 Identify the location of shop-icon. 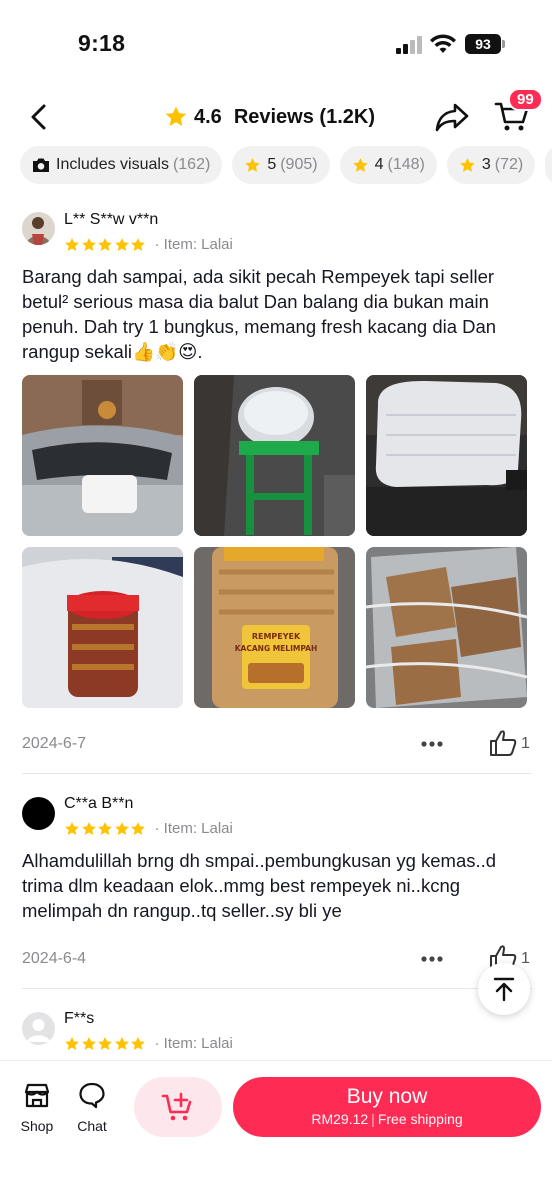
(37, 1095).